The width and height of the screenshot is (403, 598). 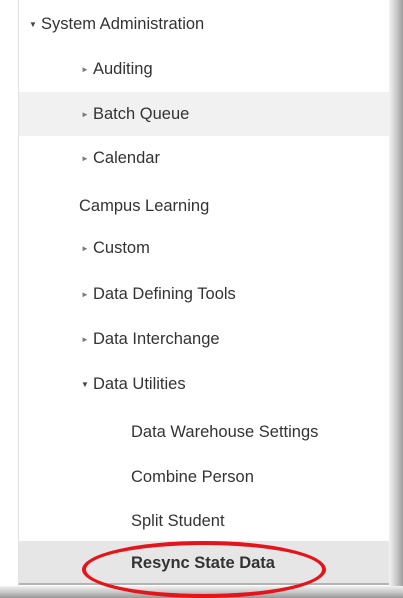 What do you see at coordinates (204, 69) in the screenshot?
I see `tree-item-auditing: ► Auditing` at bounding box center [204, 69].